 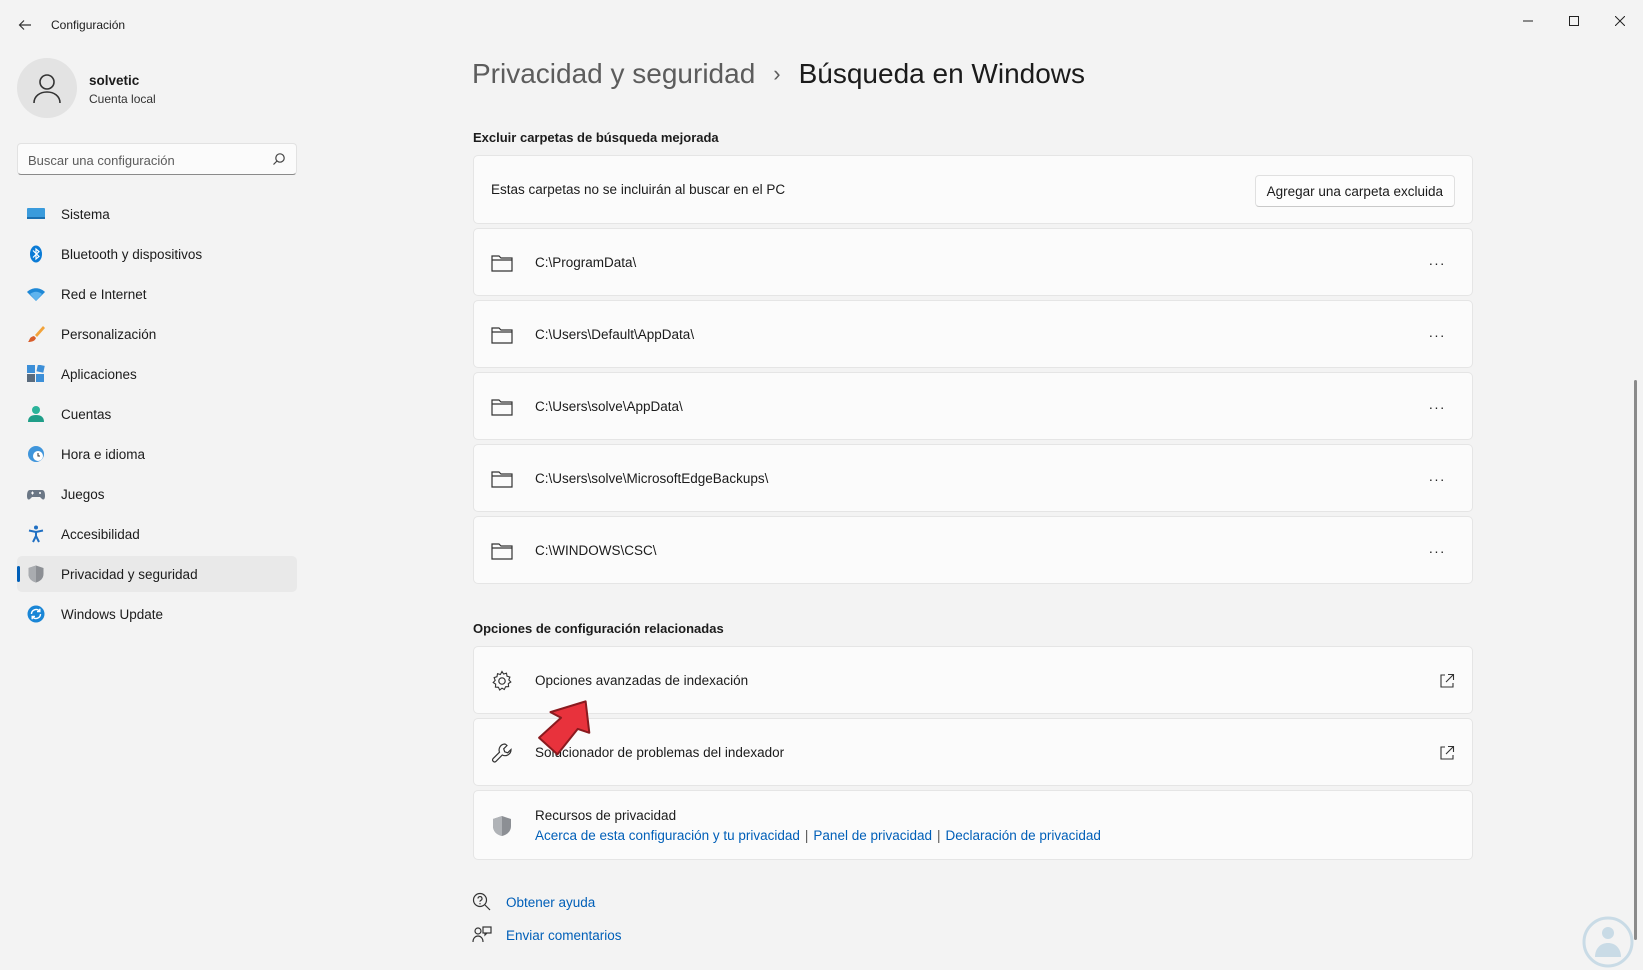 What do you see at coordinates (132, 254) in the screenshot?
I see `sidebar-item-label: Bluetooth y dispositivos` at bounding box center [132, 254].